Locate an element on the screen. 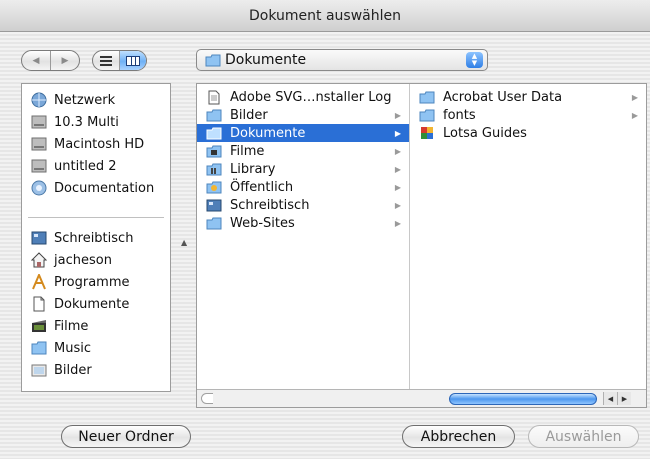 The width and height of the screenshot is (650, 459). browser-item-label: Acrobat User Data is located at coordinates (503, 97).